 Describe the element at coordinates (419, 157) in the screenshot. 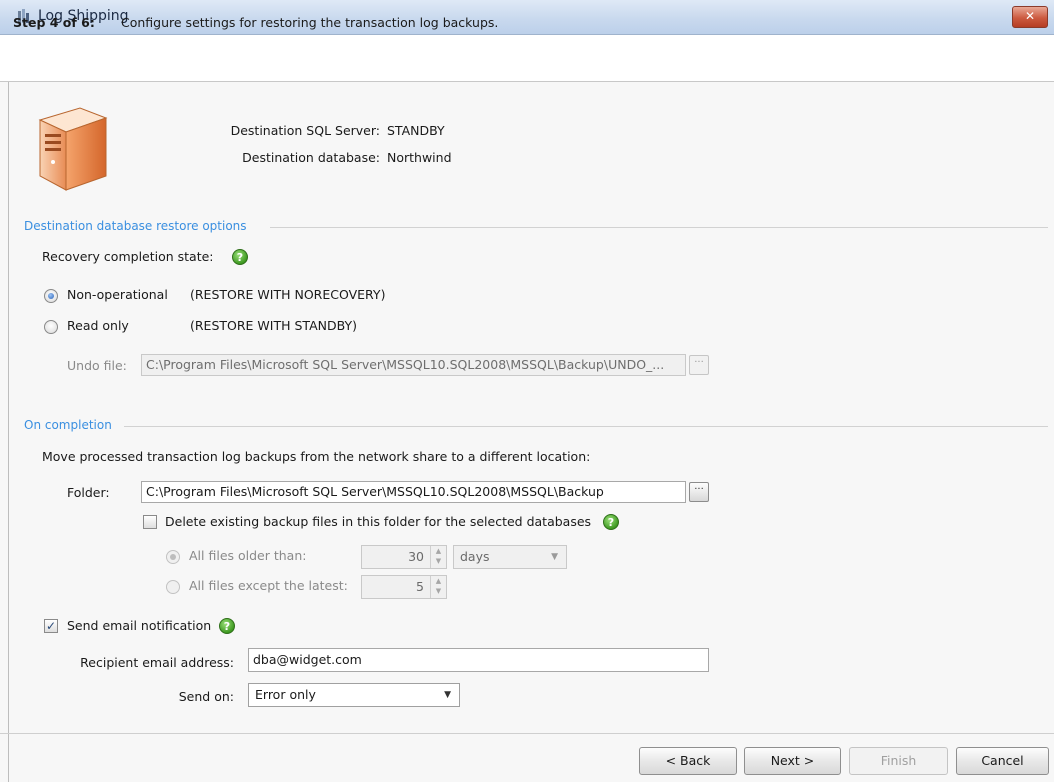

I see `destination-database-value: Northwind` at that location.